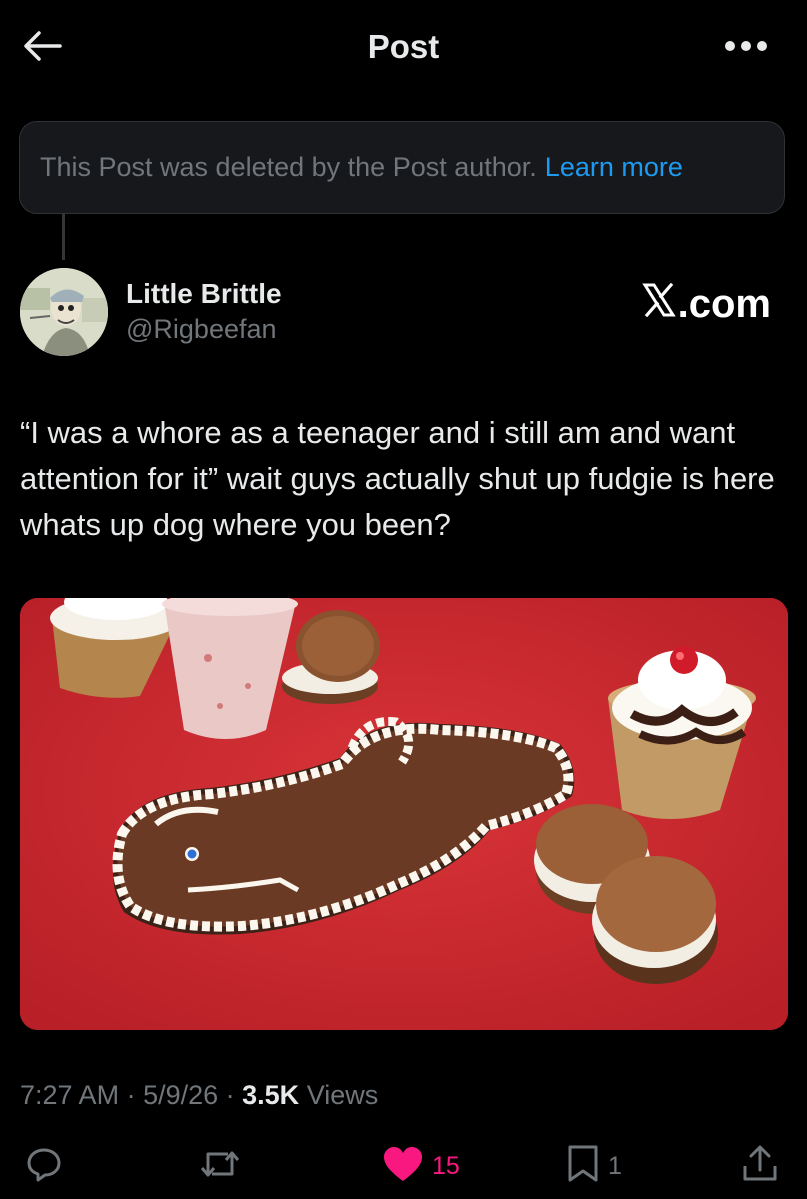 This screenshot has height=1199, width=807. I want to click on more-dots-icon, so click(746, 48).